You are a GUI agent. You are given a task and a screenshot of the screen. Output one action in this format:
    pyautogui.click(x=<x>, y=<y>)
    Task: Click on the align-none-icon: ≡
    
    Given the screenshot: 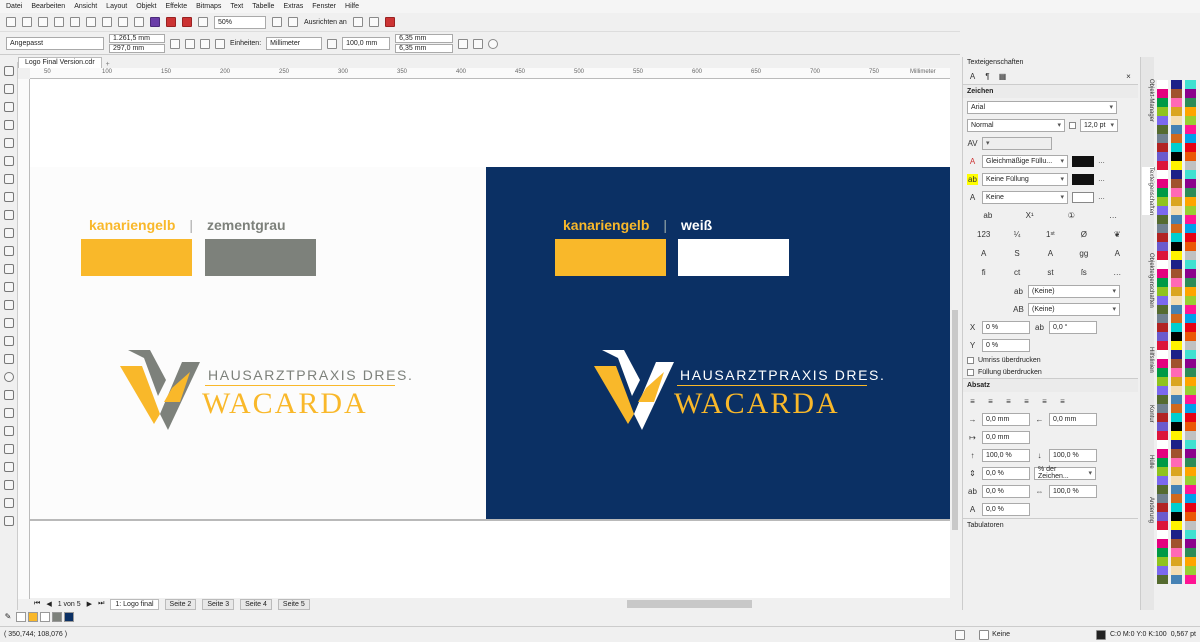 What is the action you would take?
    pyautogui.click(x=972, y=401)
    